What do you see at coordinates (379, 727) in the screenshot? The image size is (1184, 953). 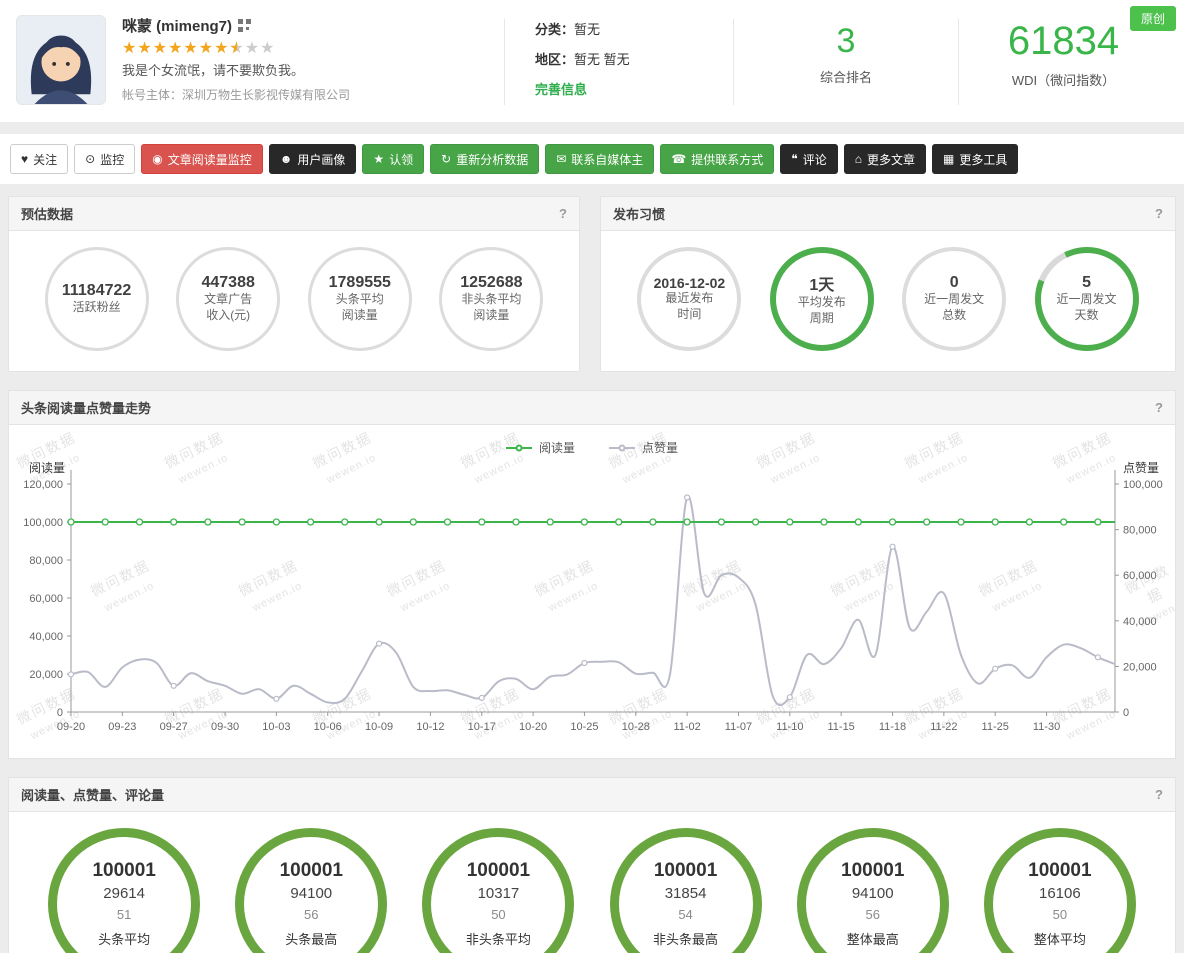 I see `svg-text: 10-09` at bounding box center [379, 727].